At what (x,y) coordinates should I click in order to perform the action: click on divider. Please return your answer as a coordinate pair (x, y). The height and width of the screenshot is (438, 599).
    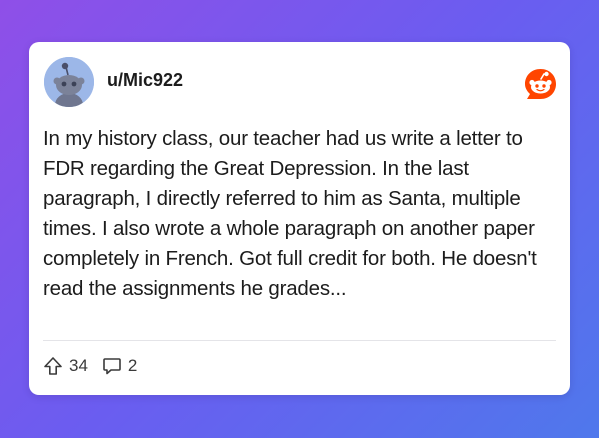
    Looking at the image, I should click on (299, 340).